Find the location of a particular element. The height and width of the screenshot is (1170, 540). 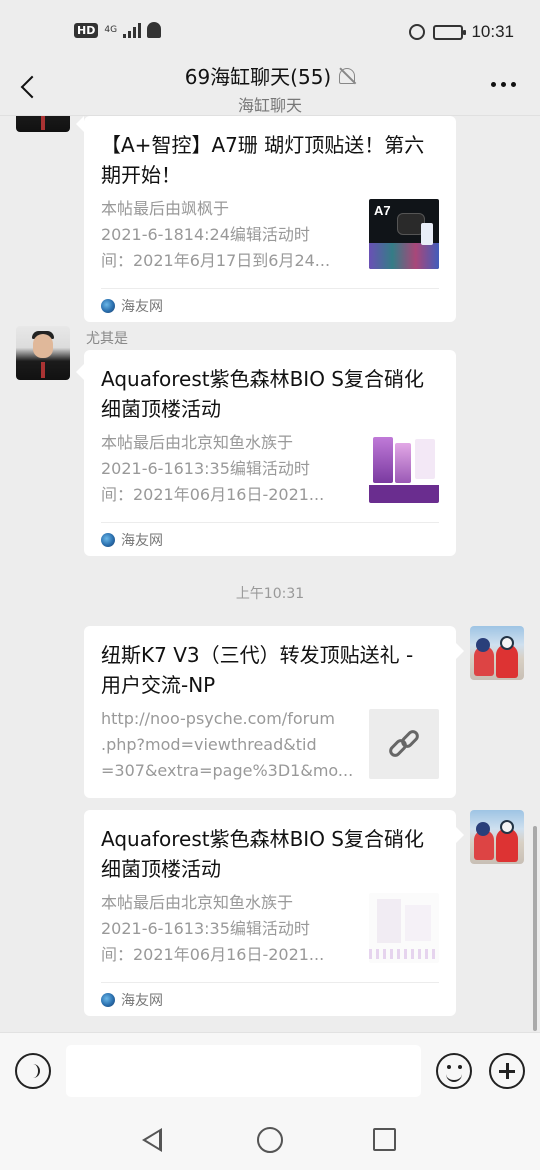

card-desc-line: http://noo-psyche.com/forum is located at coordinates (218, 718).